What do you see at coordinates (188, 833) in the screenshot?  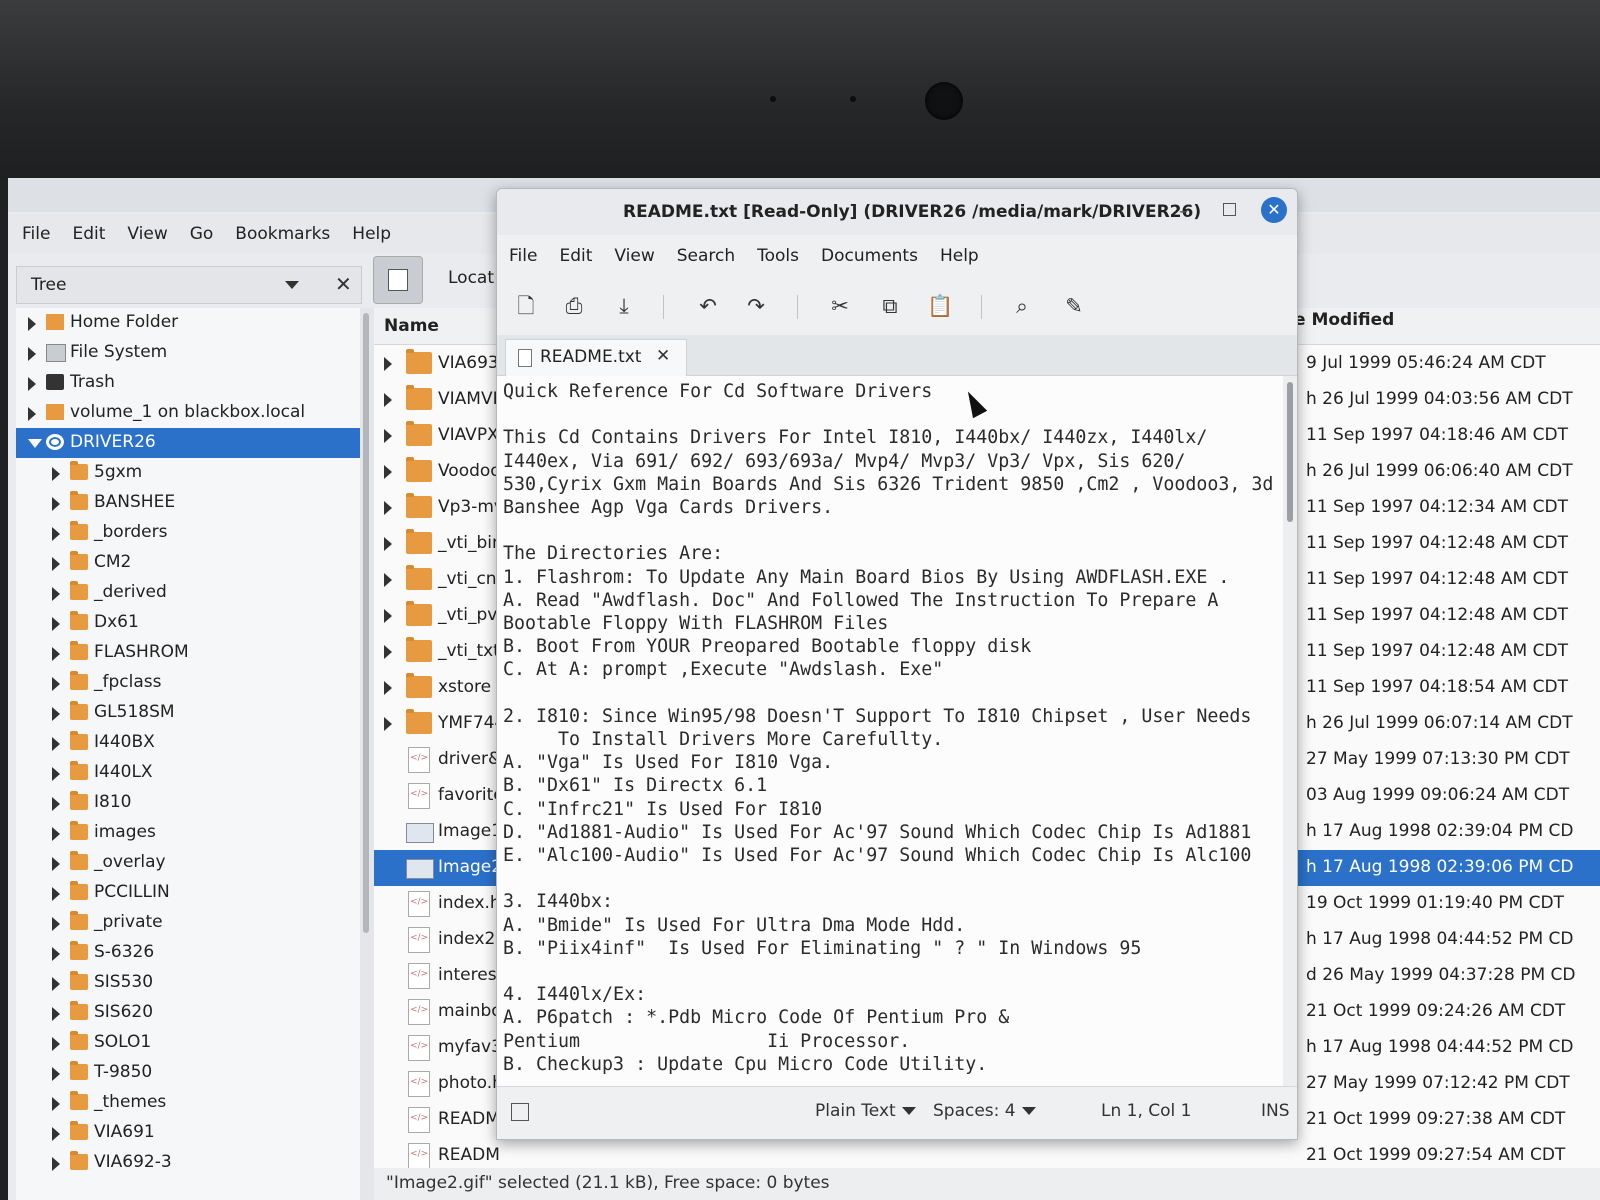 I see `tree-item: images` at bounding box center [188, 833].